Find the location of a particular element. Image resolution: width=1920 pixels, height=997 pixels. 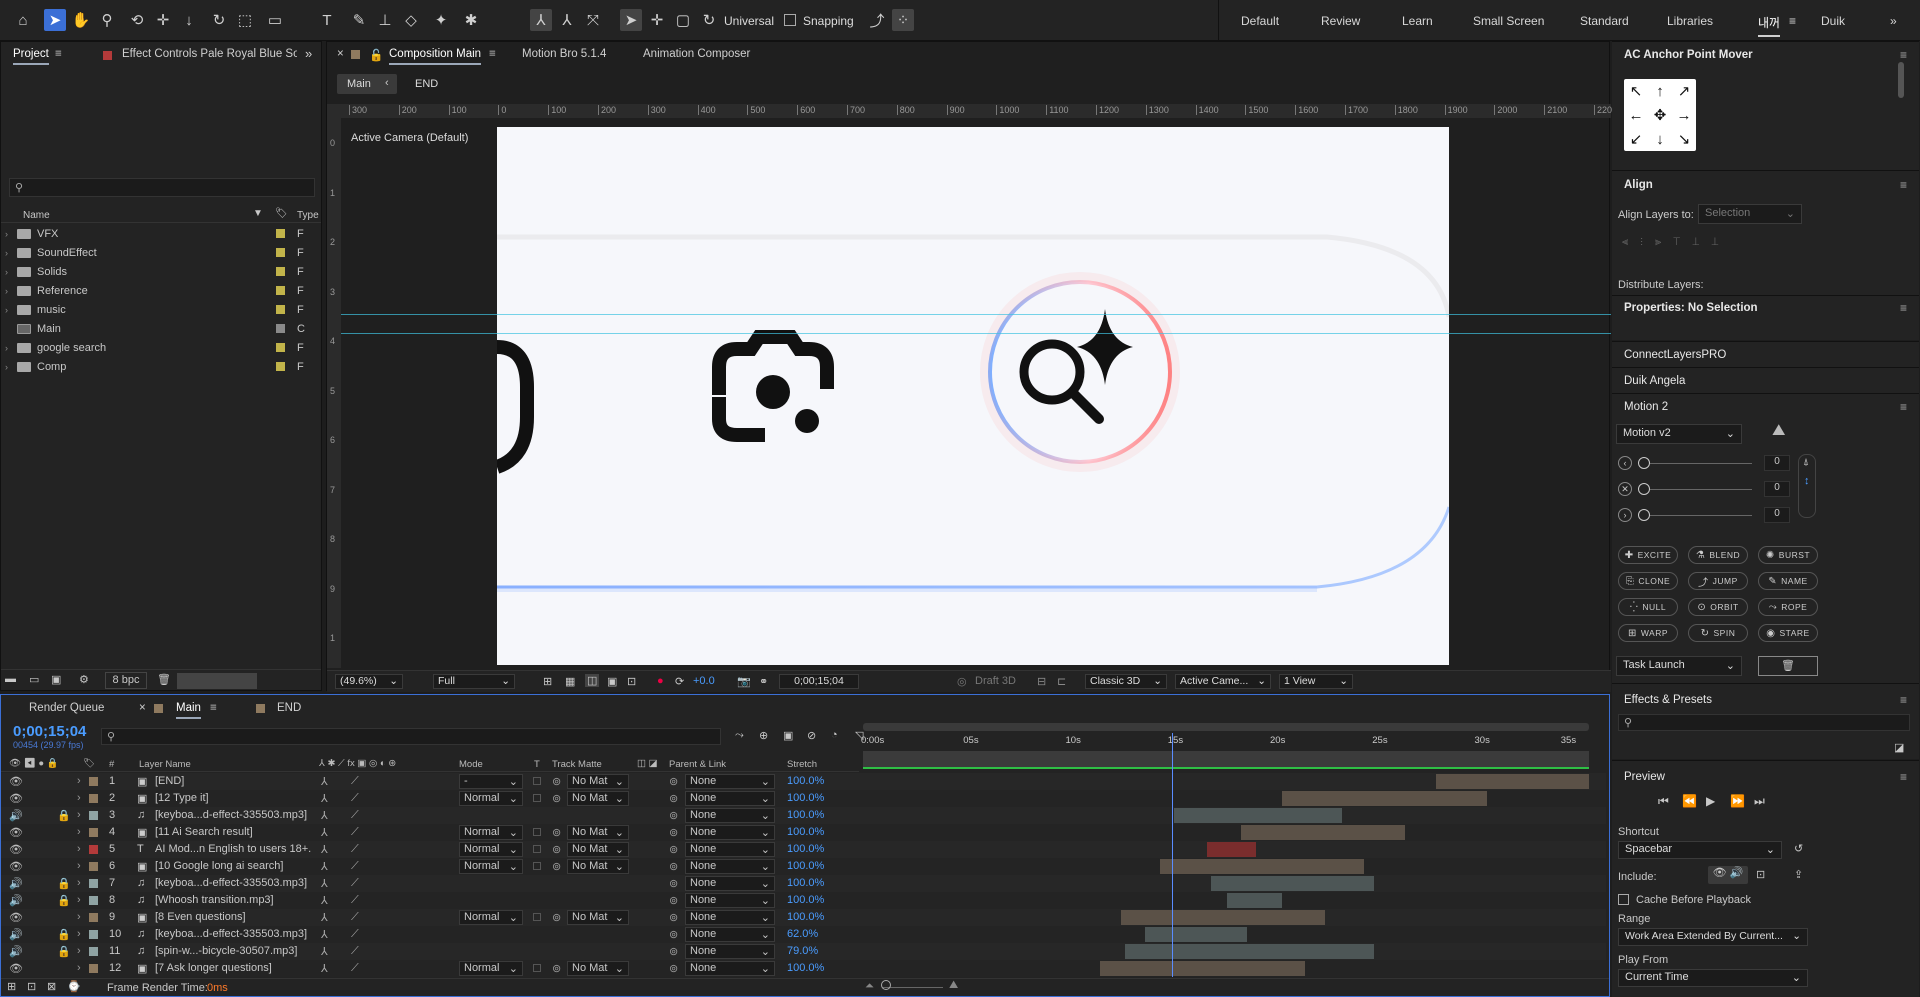

motion-graph-icon: ⛰ is located at coordinates (1778, 431).